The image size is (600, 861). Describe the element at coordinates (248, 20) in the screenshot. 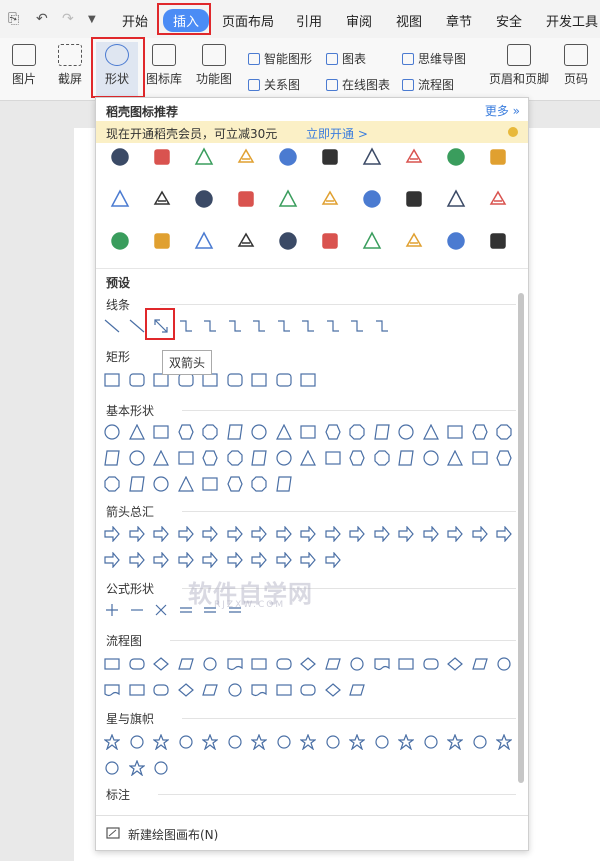

I see `tab-page-layout: 页面布局` at that location.